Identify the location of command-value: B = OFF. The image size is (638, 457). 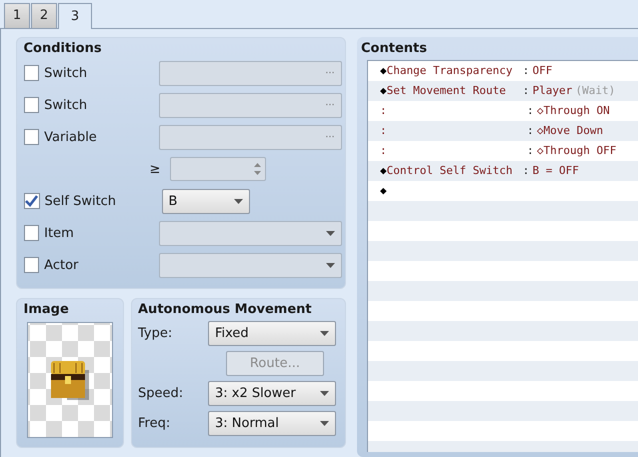
(555, 171).